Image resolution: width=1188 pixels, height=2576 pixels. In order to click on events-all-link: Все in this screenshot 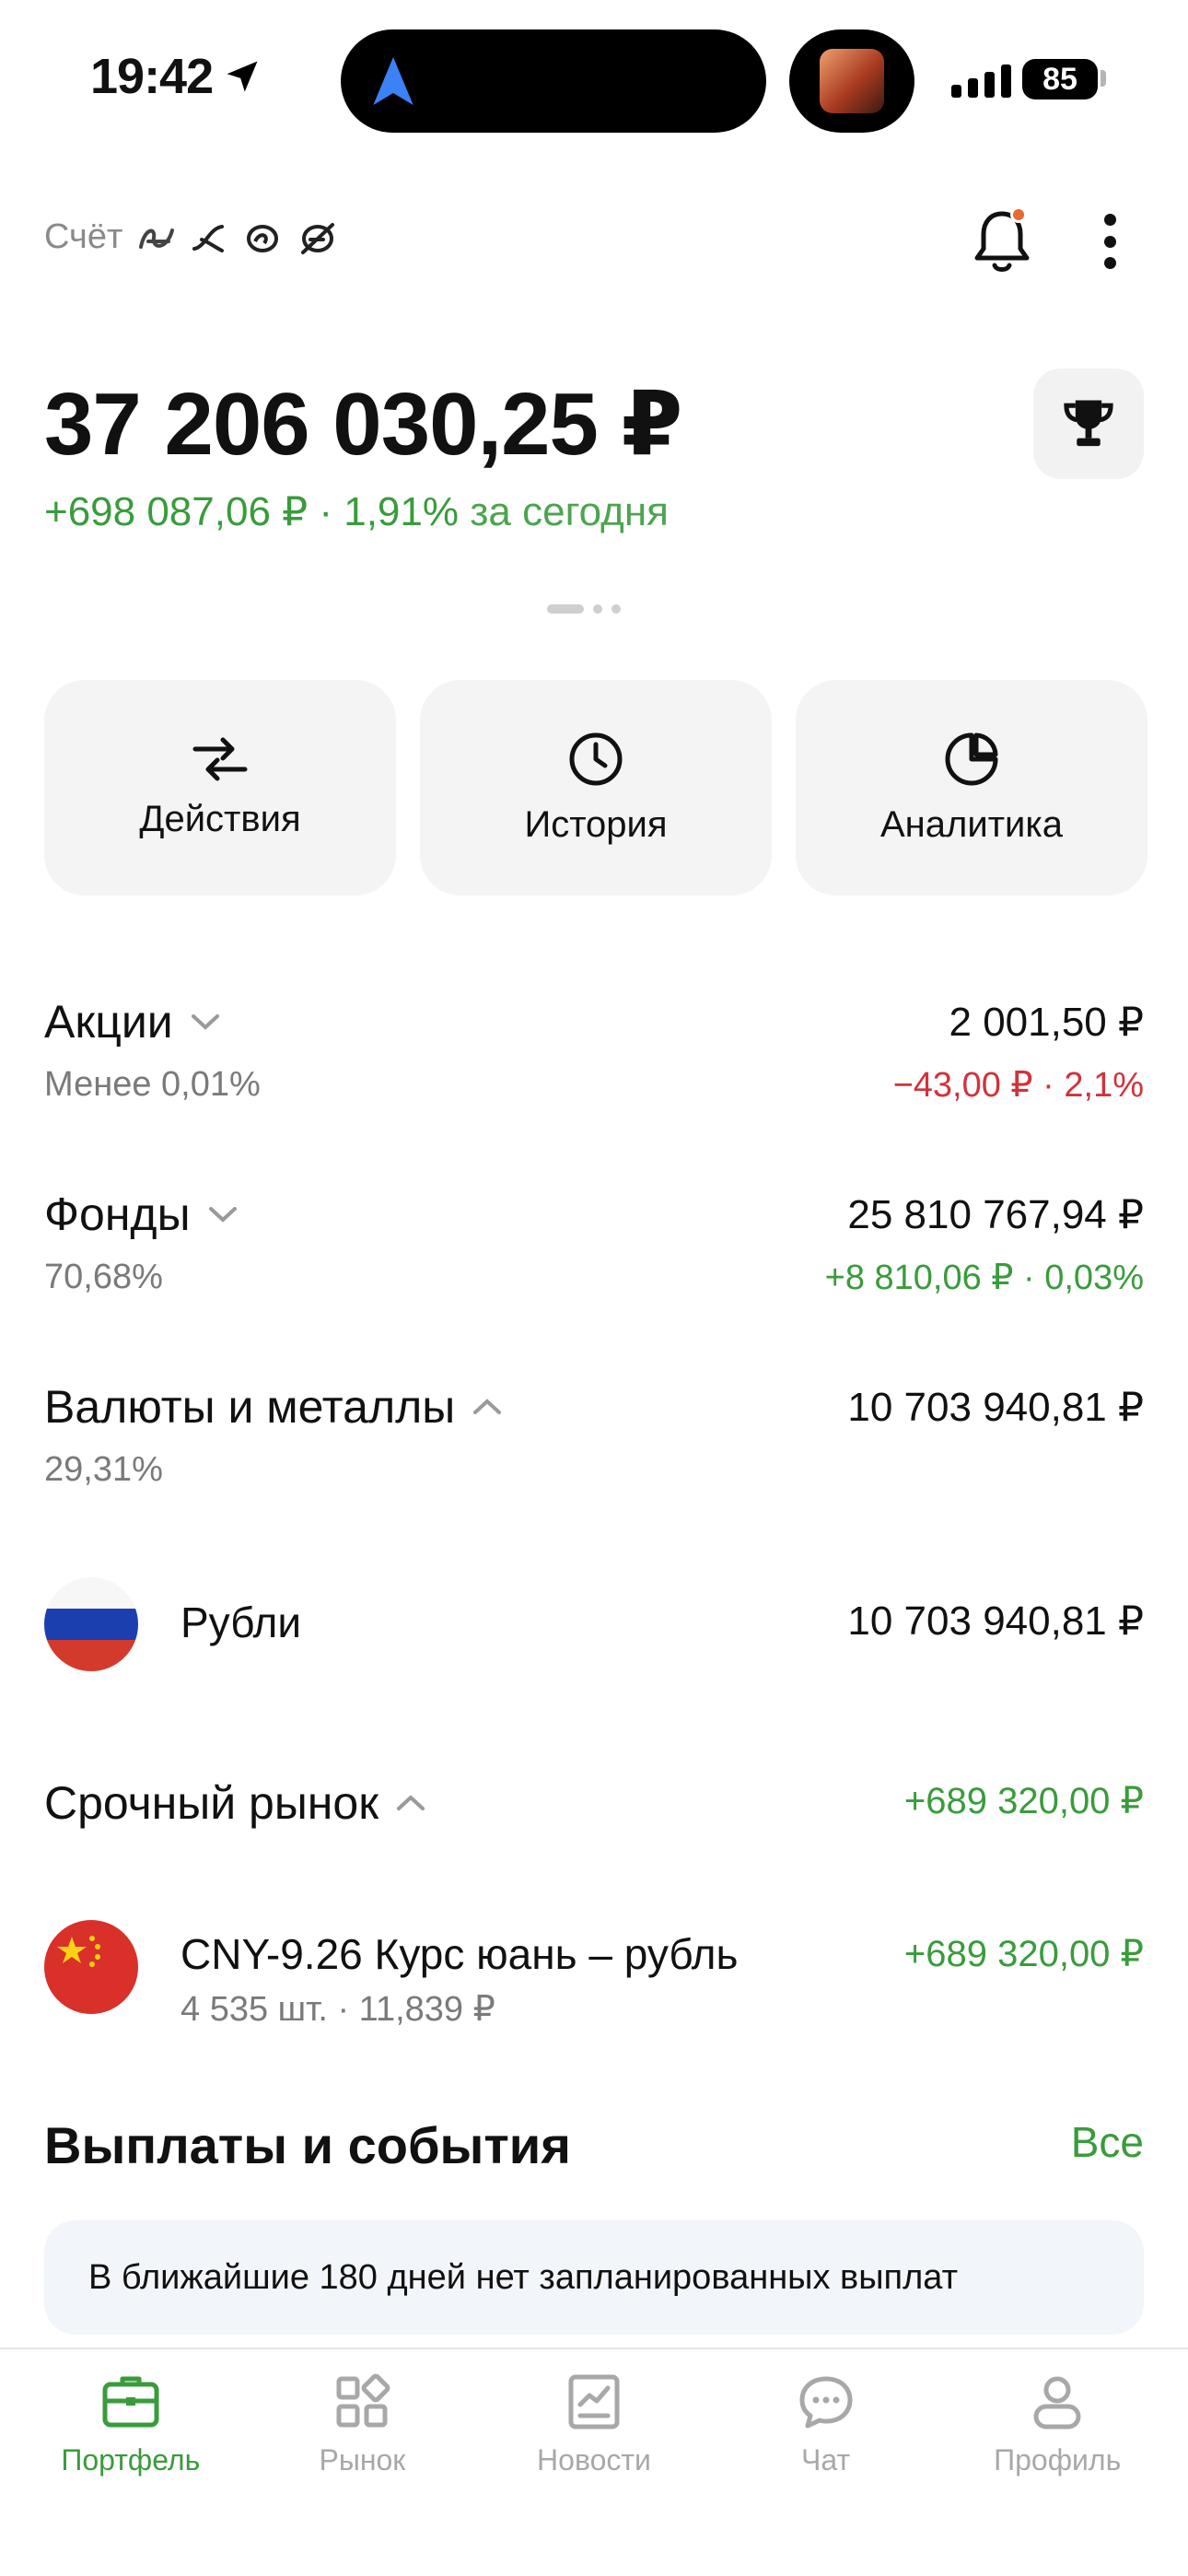, I will do `click(1107, 2142)`.